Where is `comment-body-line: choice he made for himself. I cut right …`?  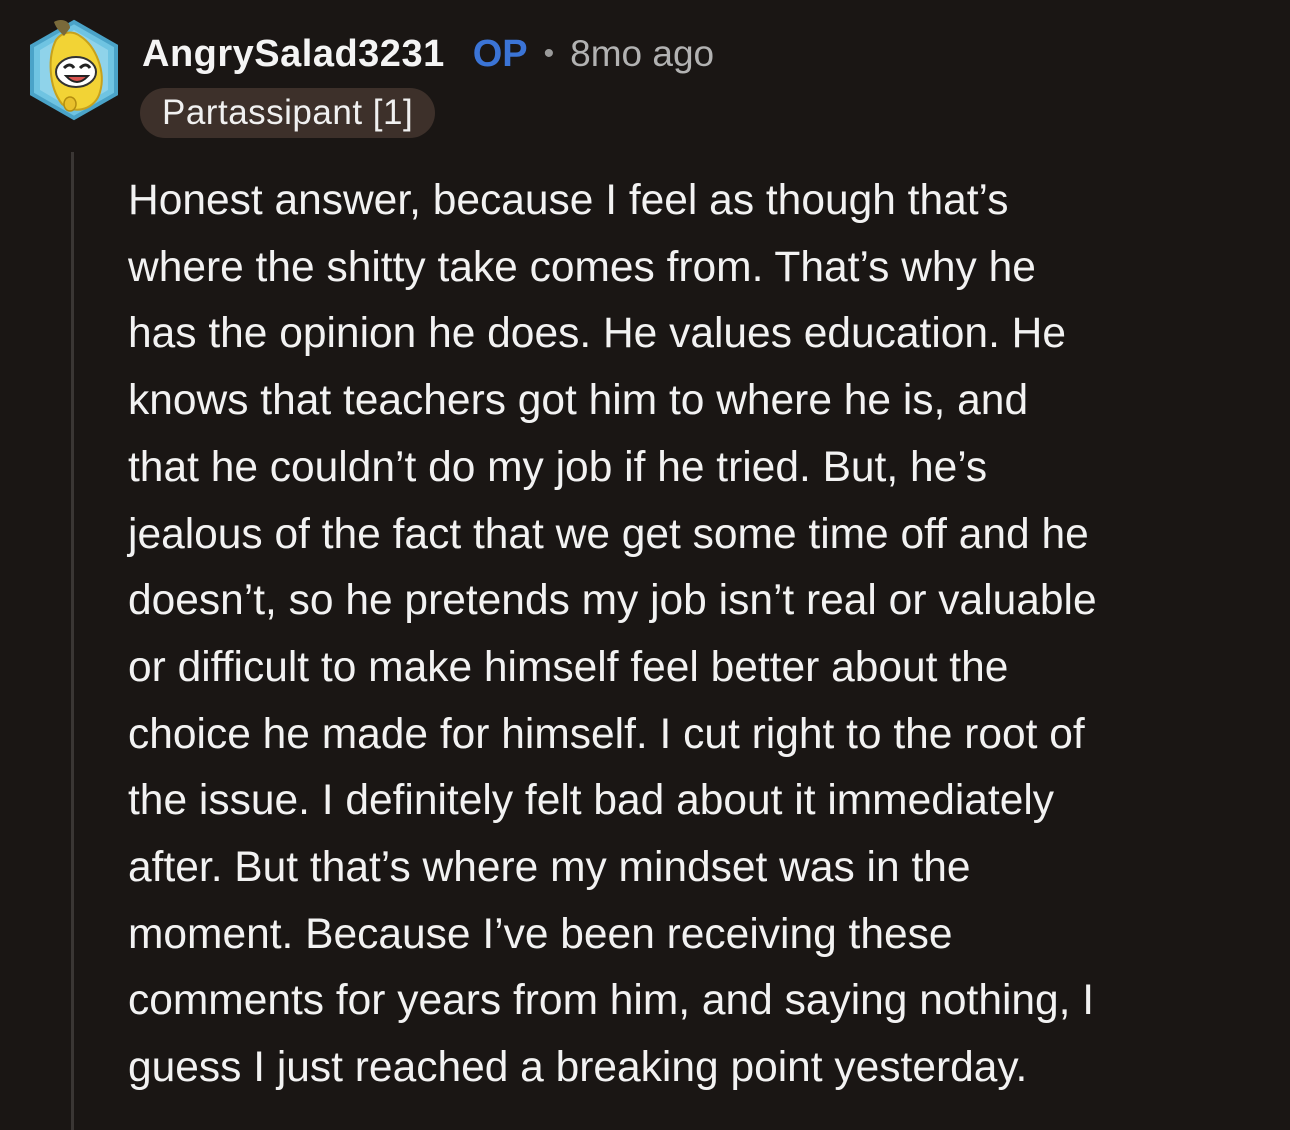
comment-body-line: choice he made for himself. I cut right … is located at coordinates (606, 734).